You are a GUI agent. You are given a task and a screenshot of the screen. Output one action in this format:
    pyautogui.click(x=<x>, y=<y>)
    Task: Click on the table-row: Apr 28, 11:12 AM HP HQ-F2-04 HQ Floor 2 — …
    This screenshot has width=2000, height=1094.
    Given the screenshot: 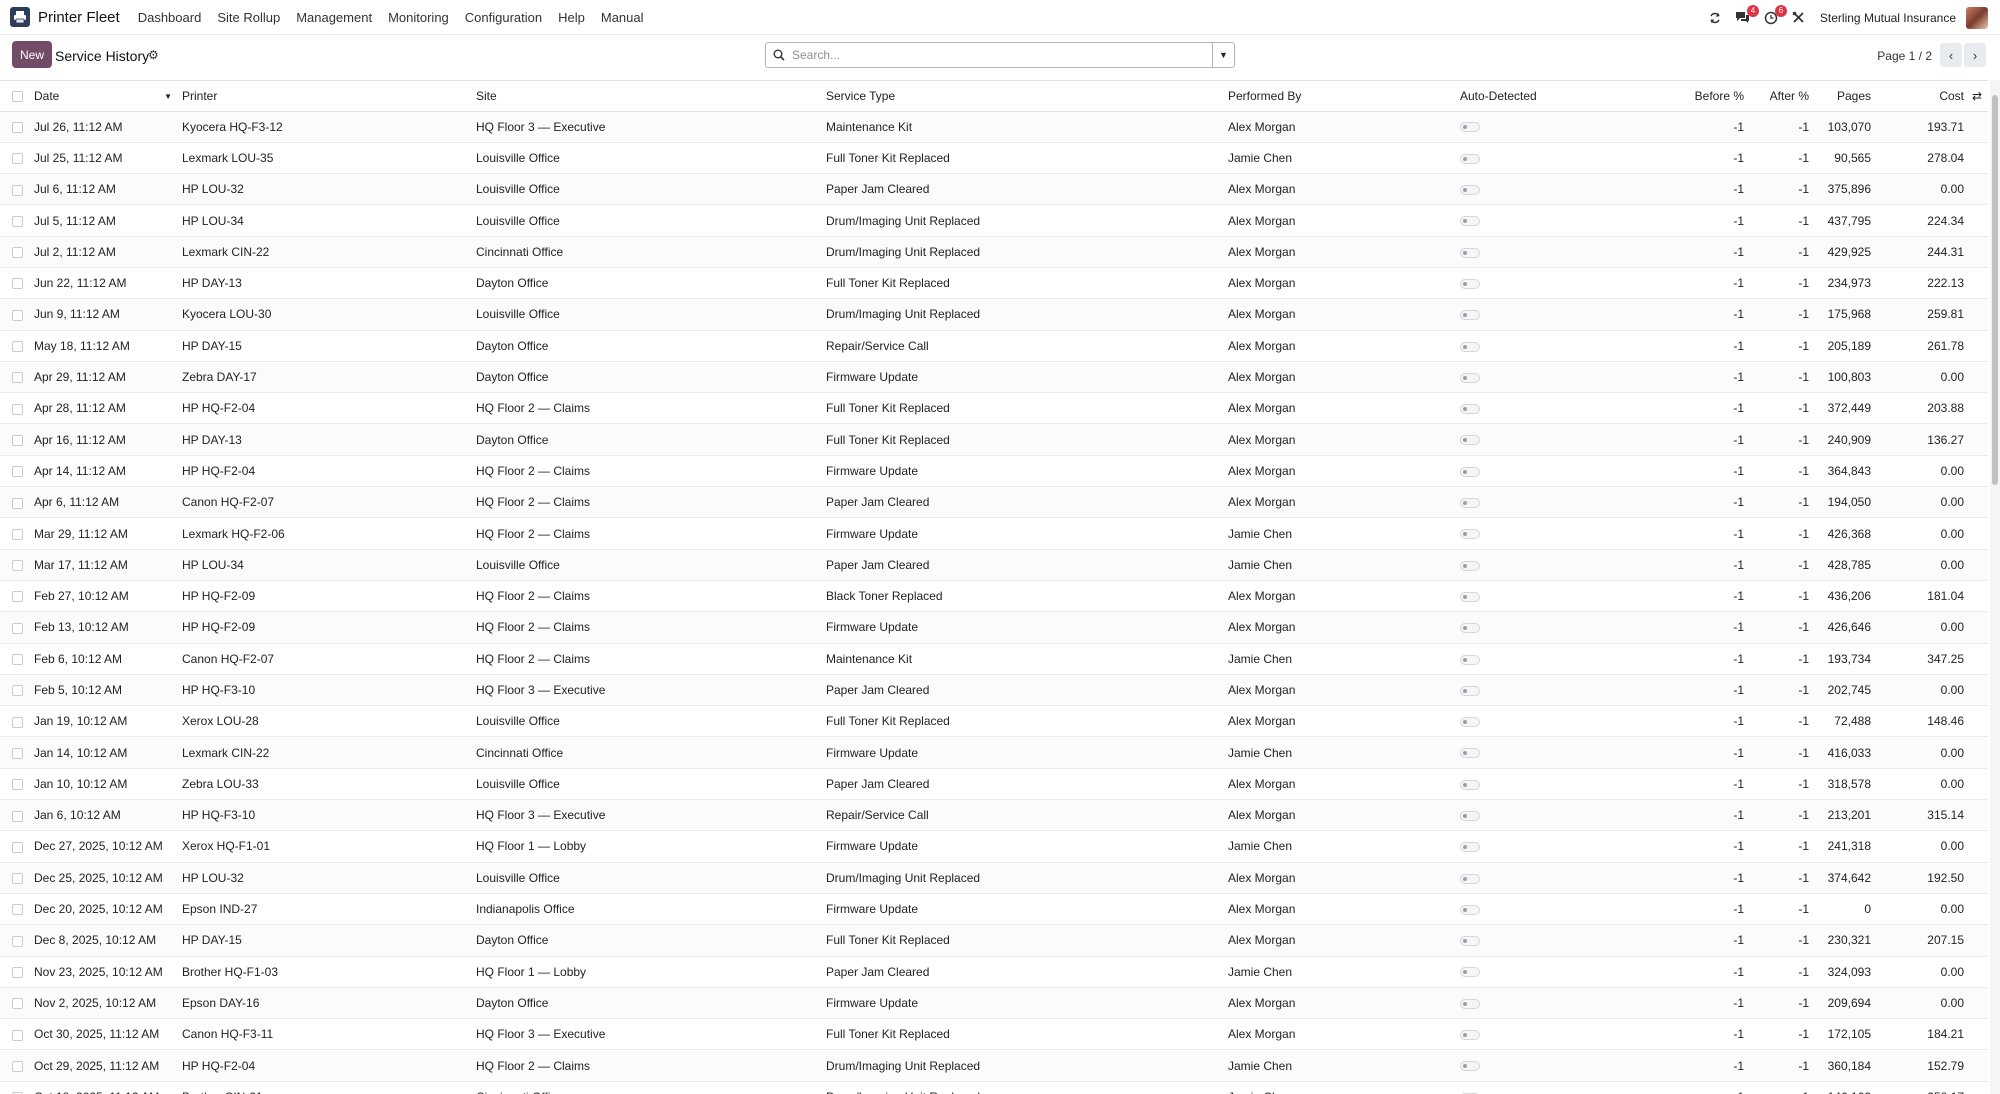 What is the action you would take?
    pyautogui.click(x=994, y=408)
    